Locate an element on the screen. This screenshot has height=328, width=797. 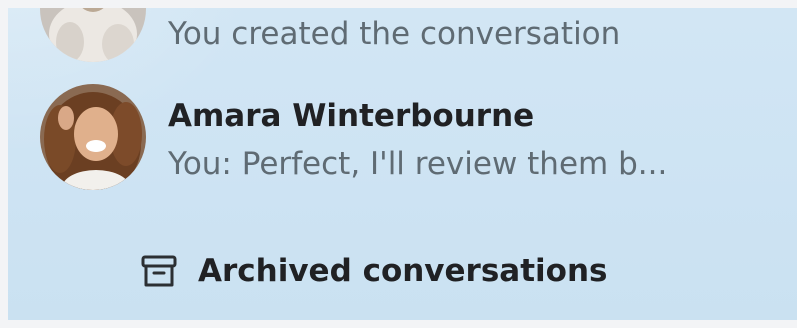
archived-conversations-label: Archived conversations is located at coordinates (403, 271).